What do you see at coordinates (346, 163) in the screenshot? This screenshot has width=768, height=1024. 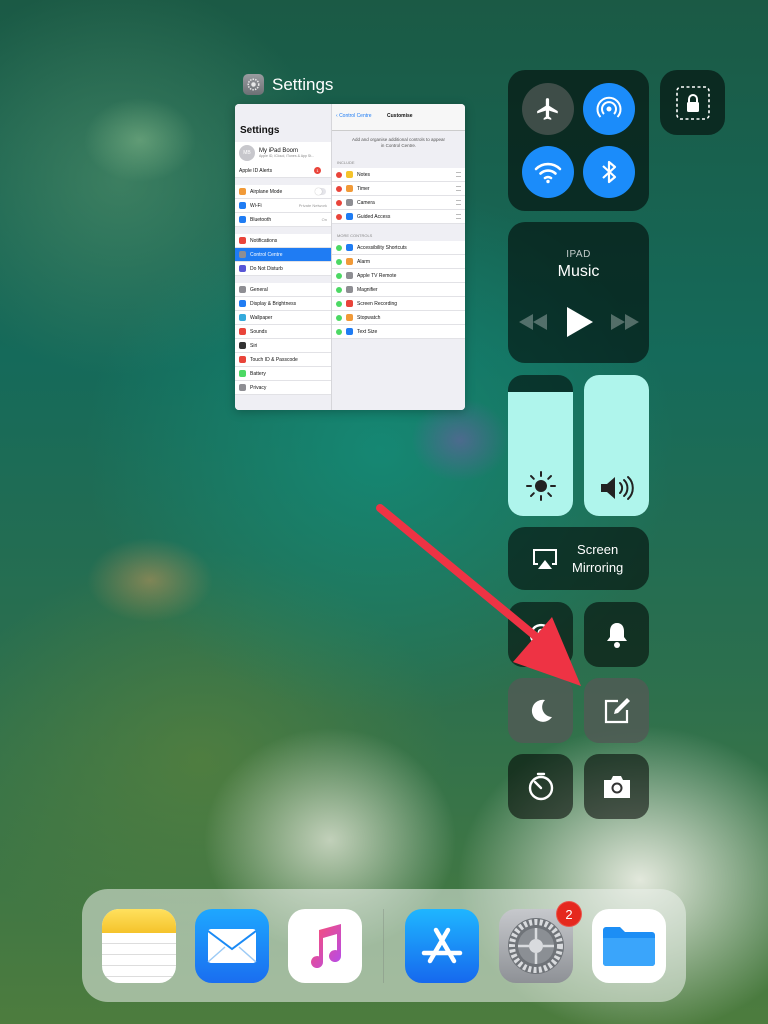 I see `include-header: INCLUDE` at bounding box center [346, 163].